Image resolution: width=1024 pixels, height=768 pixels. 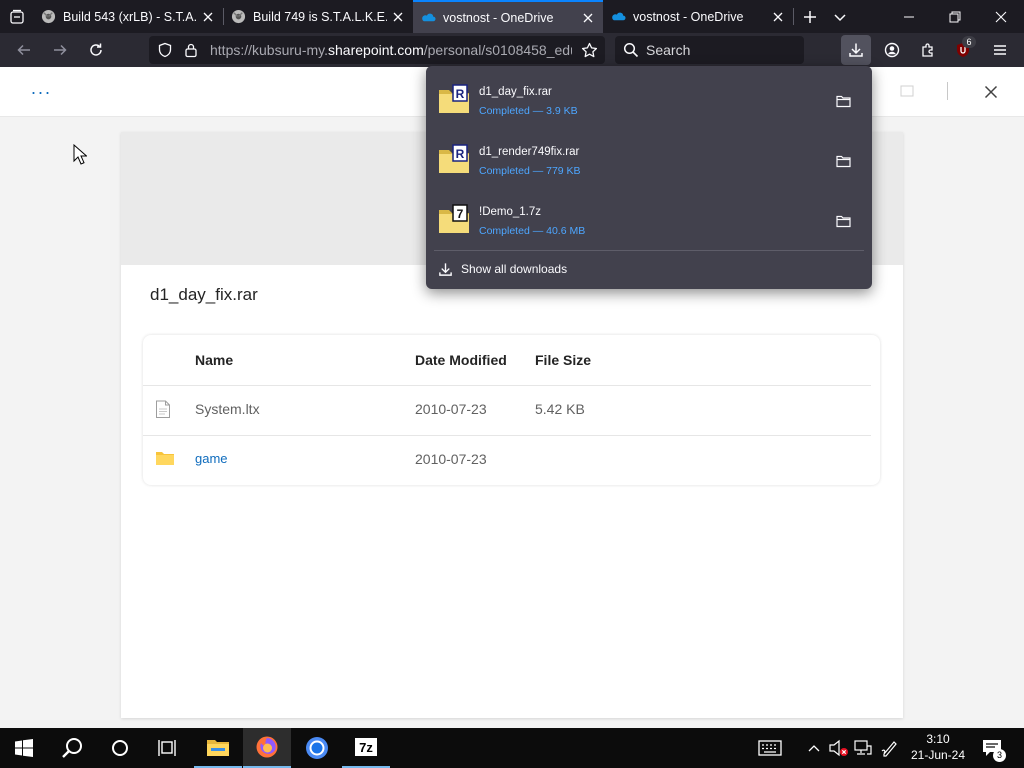 I want to click on clock-date: 21-Jun-24, so click(x=938, y=755).